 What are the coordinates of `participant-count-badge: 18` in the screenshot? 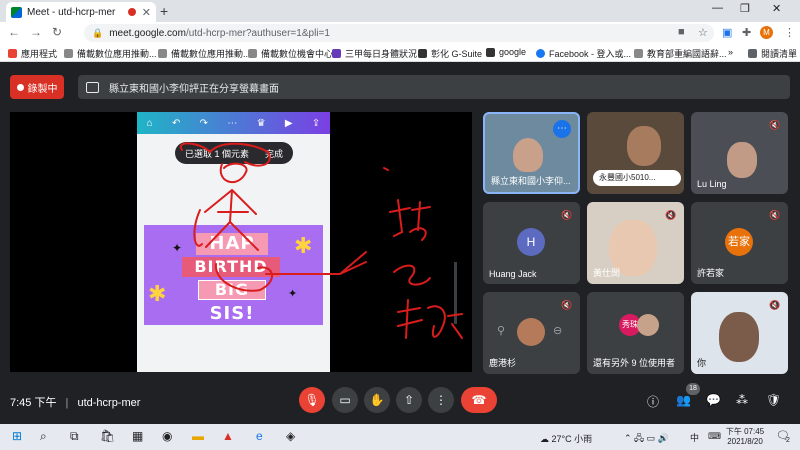 It's located at (693, 389).